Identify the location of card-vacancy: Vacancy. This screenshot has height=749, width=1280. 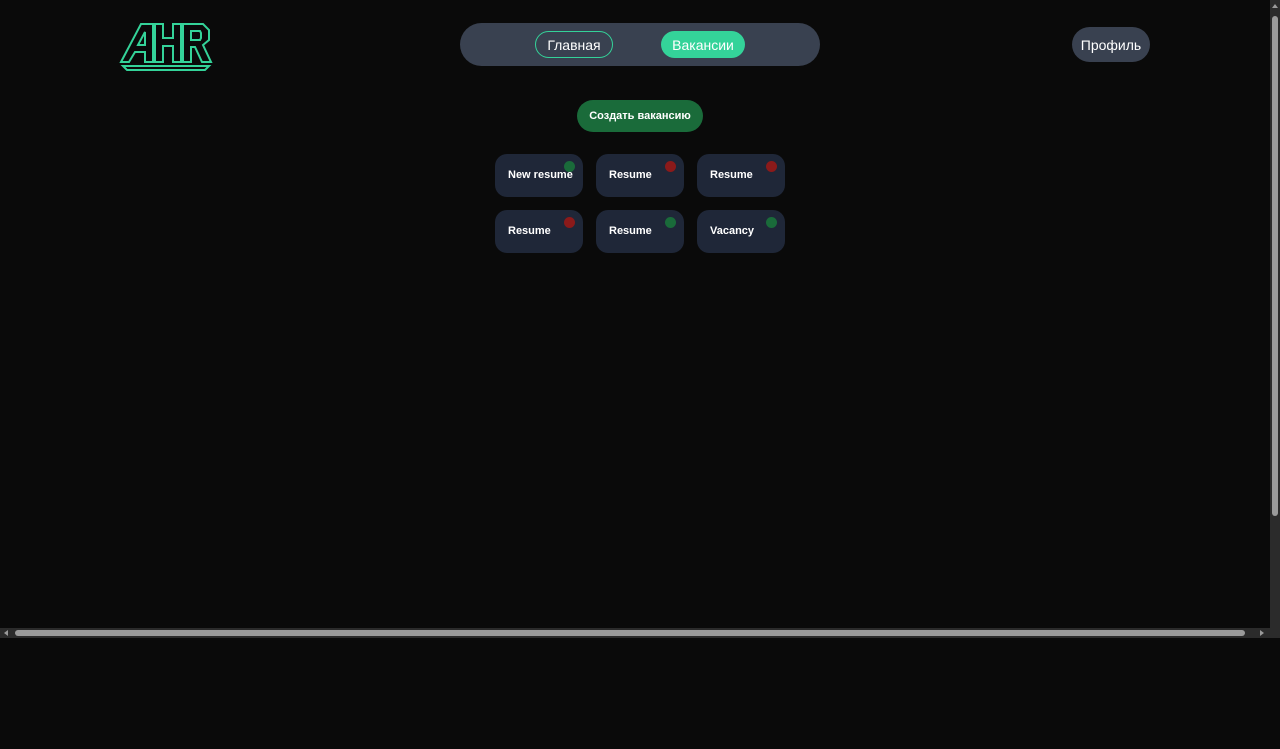
(741, 231).